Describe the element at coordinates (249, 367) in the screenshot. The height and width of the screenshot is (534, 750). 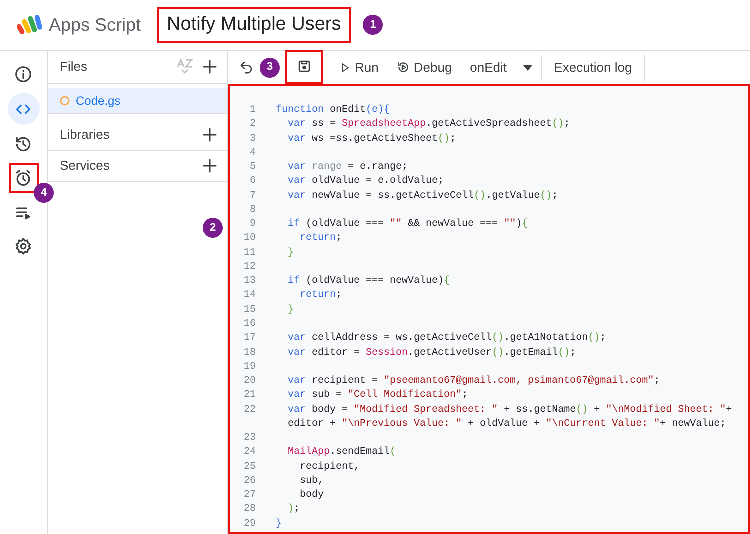
I see `line-number: 19` at that location.